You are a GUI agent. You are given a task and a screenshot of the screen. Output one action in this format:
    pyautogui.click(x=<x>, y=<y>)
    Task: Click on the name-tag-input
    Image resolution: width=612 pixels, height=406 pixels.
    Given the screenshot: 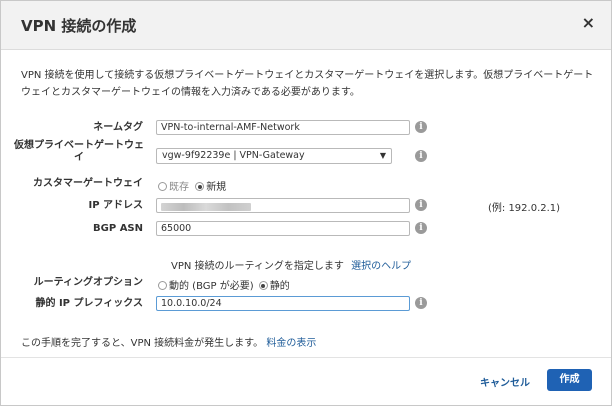 What is the action you would take?
    pyautogui.click(x=283, y=127)
    